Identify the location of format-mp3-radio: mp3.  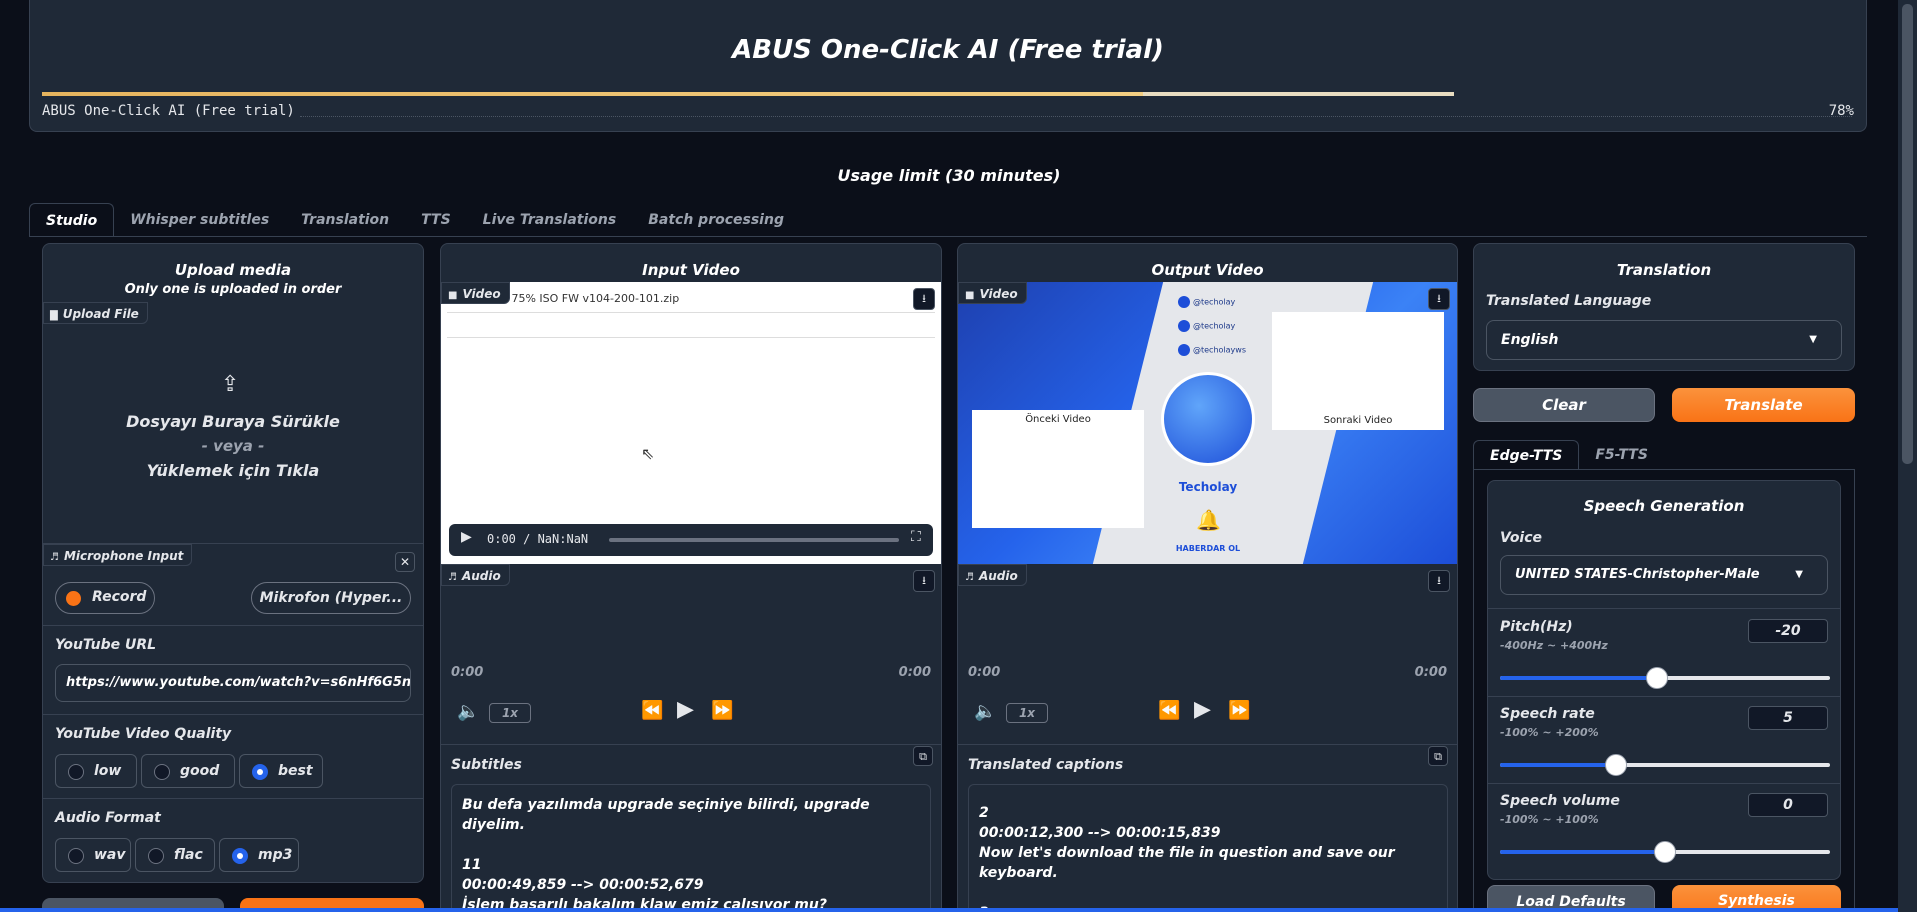
(259, 855).